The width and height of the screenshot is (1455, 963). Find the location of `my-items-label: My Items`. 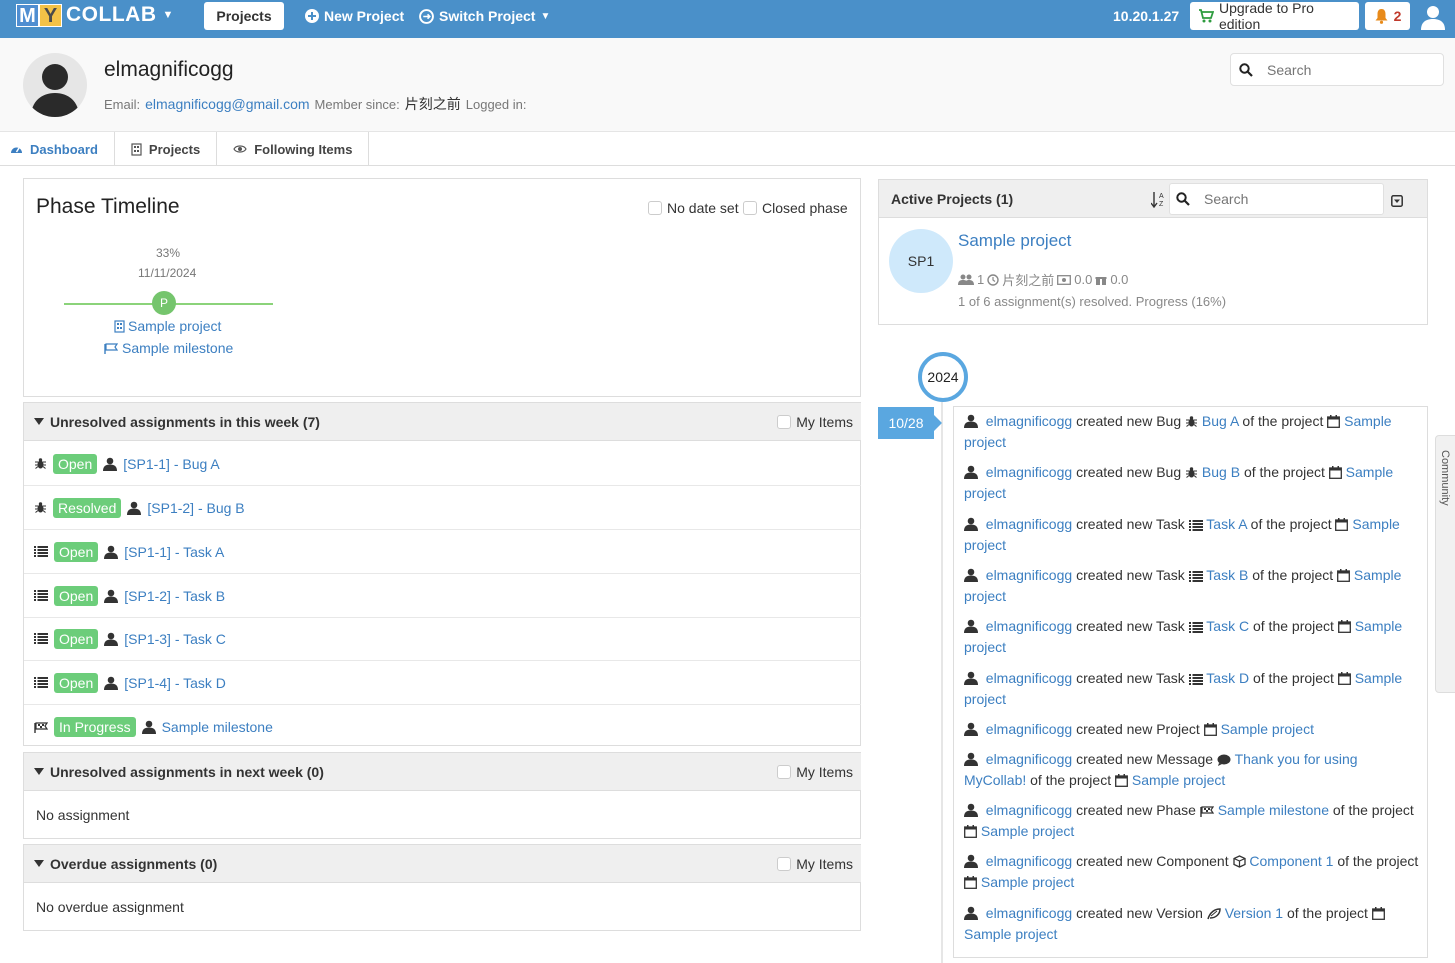

my-items-label: My Items is located at coordinates (824, 864).